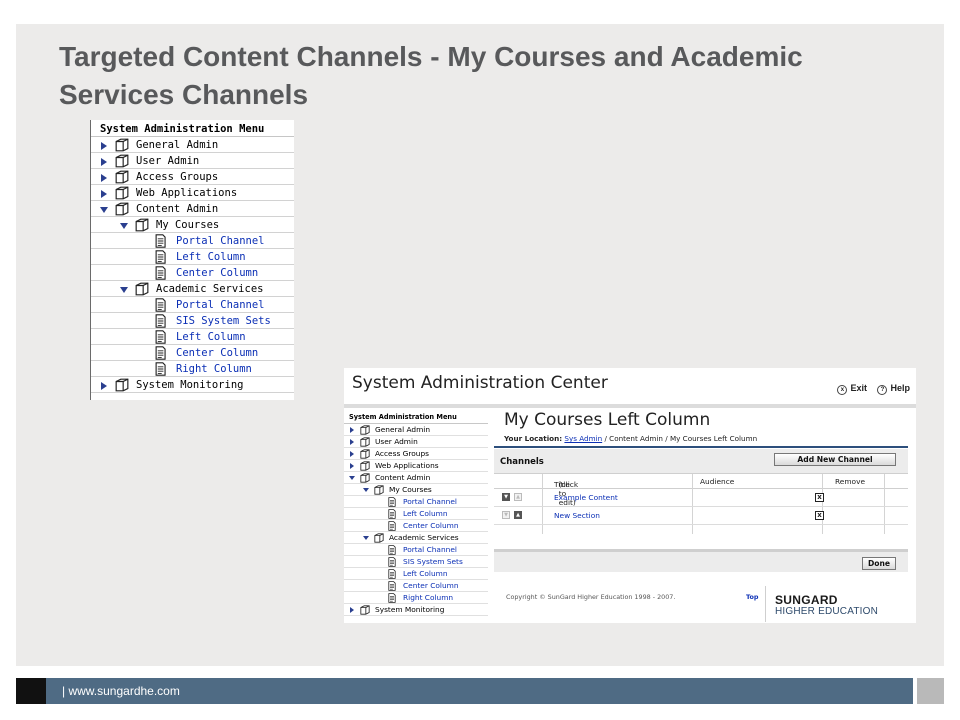 This screenshot has height=720, width=960. What do you see at coordinates (717, 481) in the screenshot?
I see `col-audience: Audience` at bounding box center [717, 481].